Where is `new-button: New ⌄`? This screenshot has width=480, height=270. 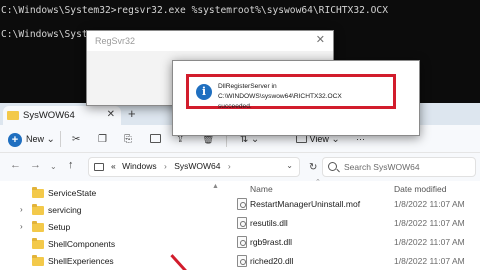
new-button: New ⌄ is located at coordinates (40, 139).